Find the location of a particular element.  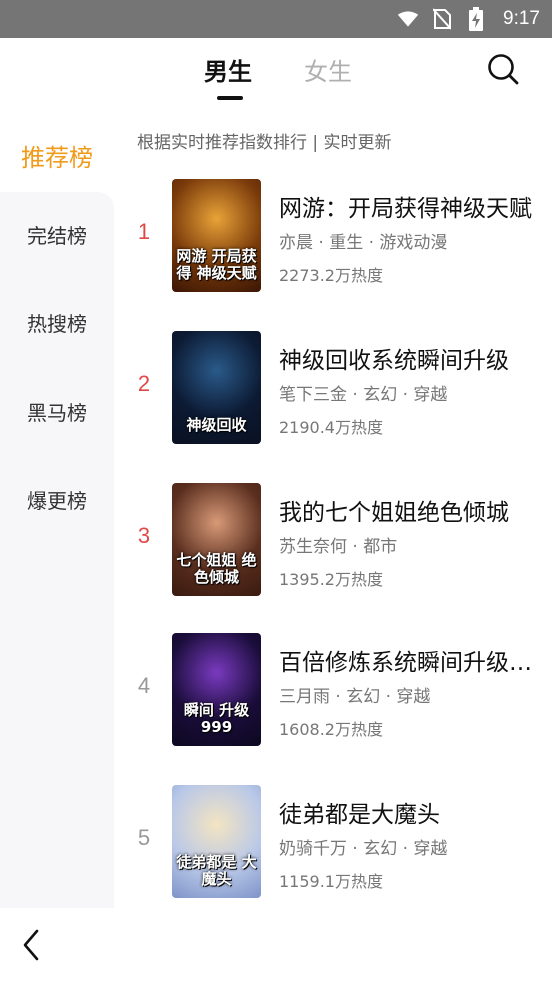

back-button is located at coordinates (32, 945).